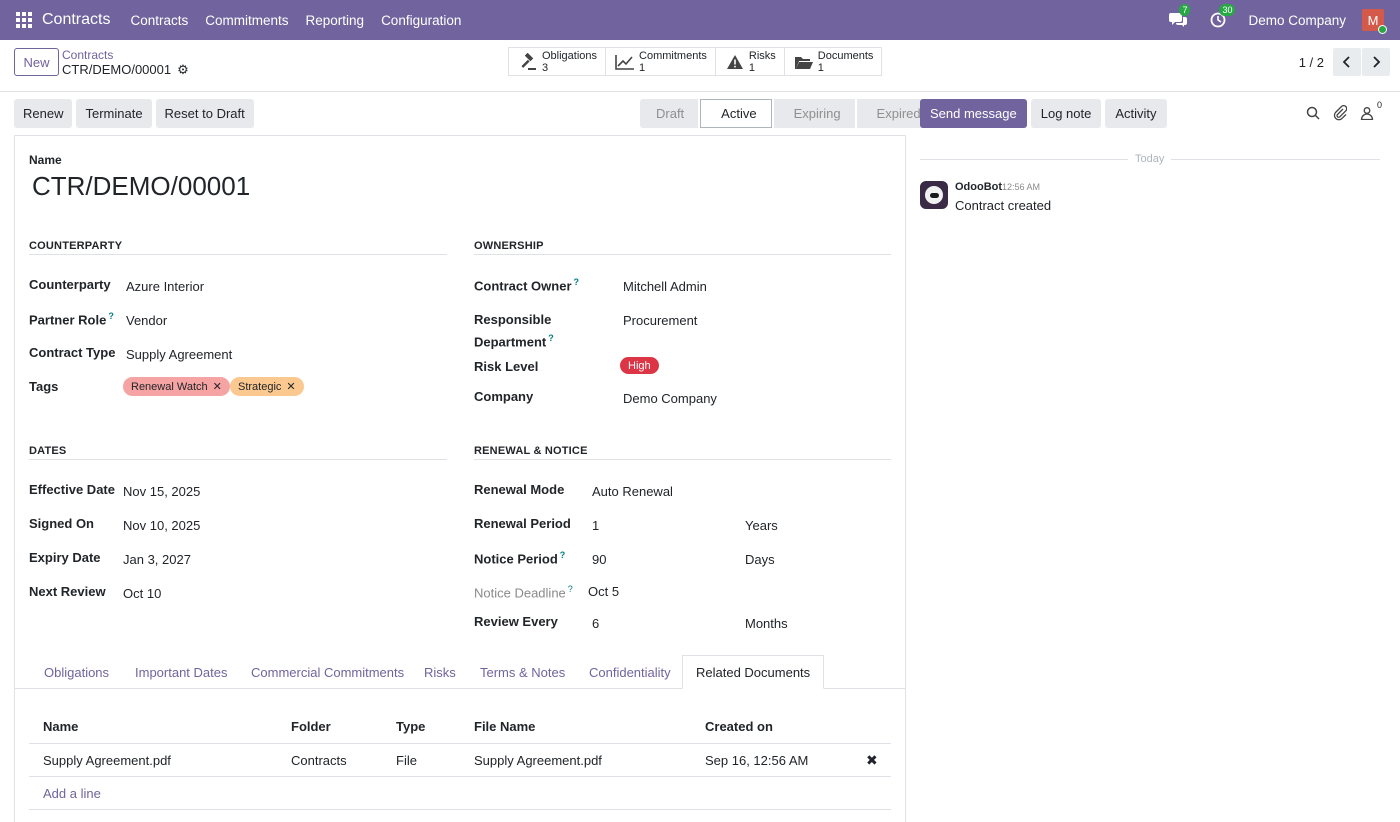  What do you see at coordinates (76, 20) in the screenshot?
I see `app-brand: Contracts` at bounding box center [76, 20].